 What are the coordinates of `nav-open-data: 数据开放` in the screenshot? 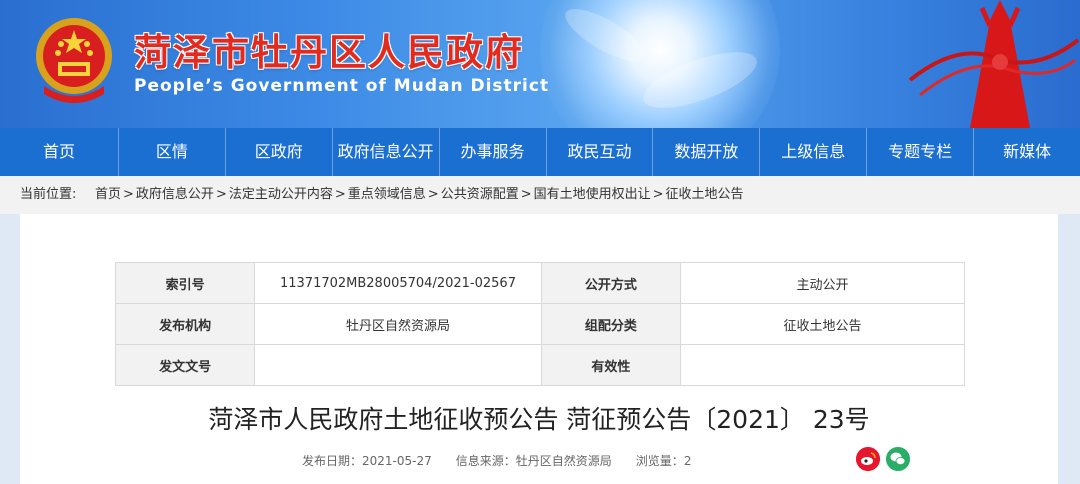 It's located at (707, 152).